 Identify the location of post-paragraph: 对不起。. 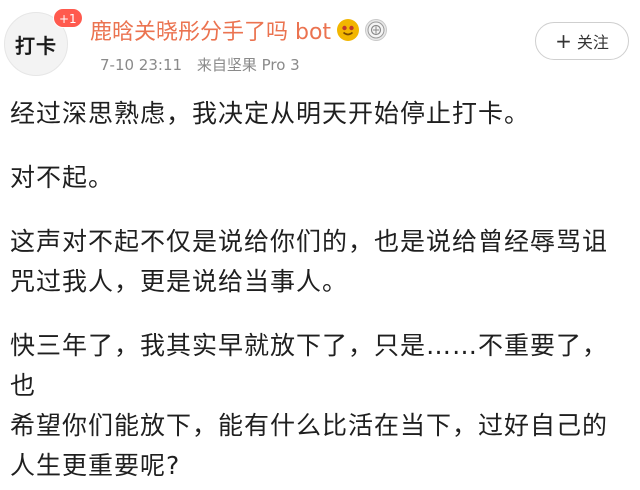
(62, 177).